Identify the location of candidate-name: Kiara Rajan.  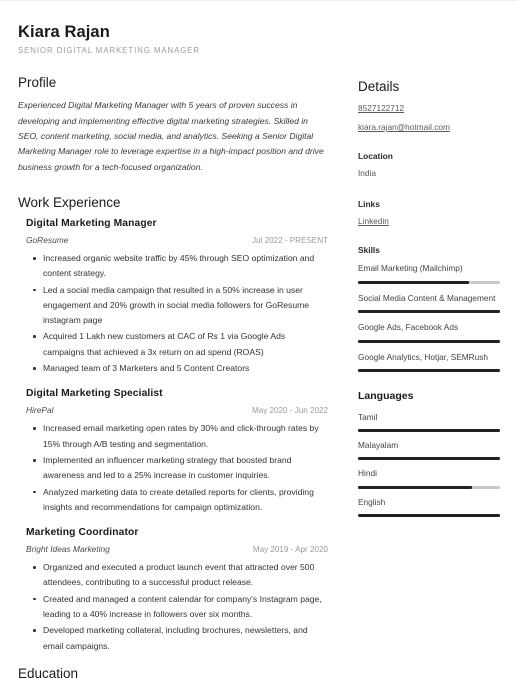
(64, 32).